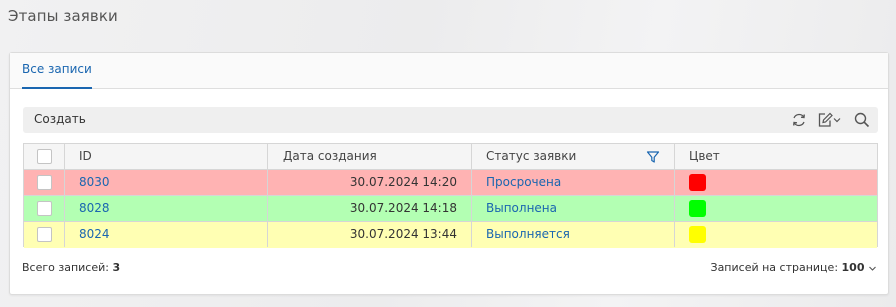  I want to click on table-header-row: ID Дата создания Статус заявки Цвет, so click(450, 157).